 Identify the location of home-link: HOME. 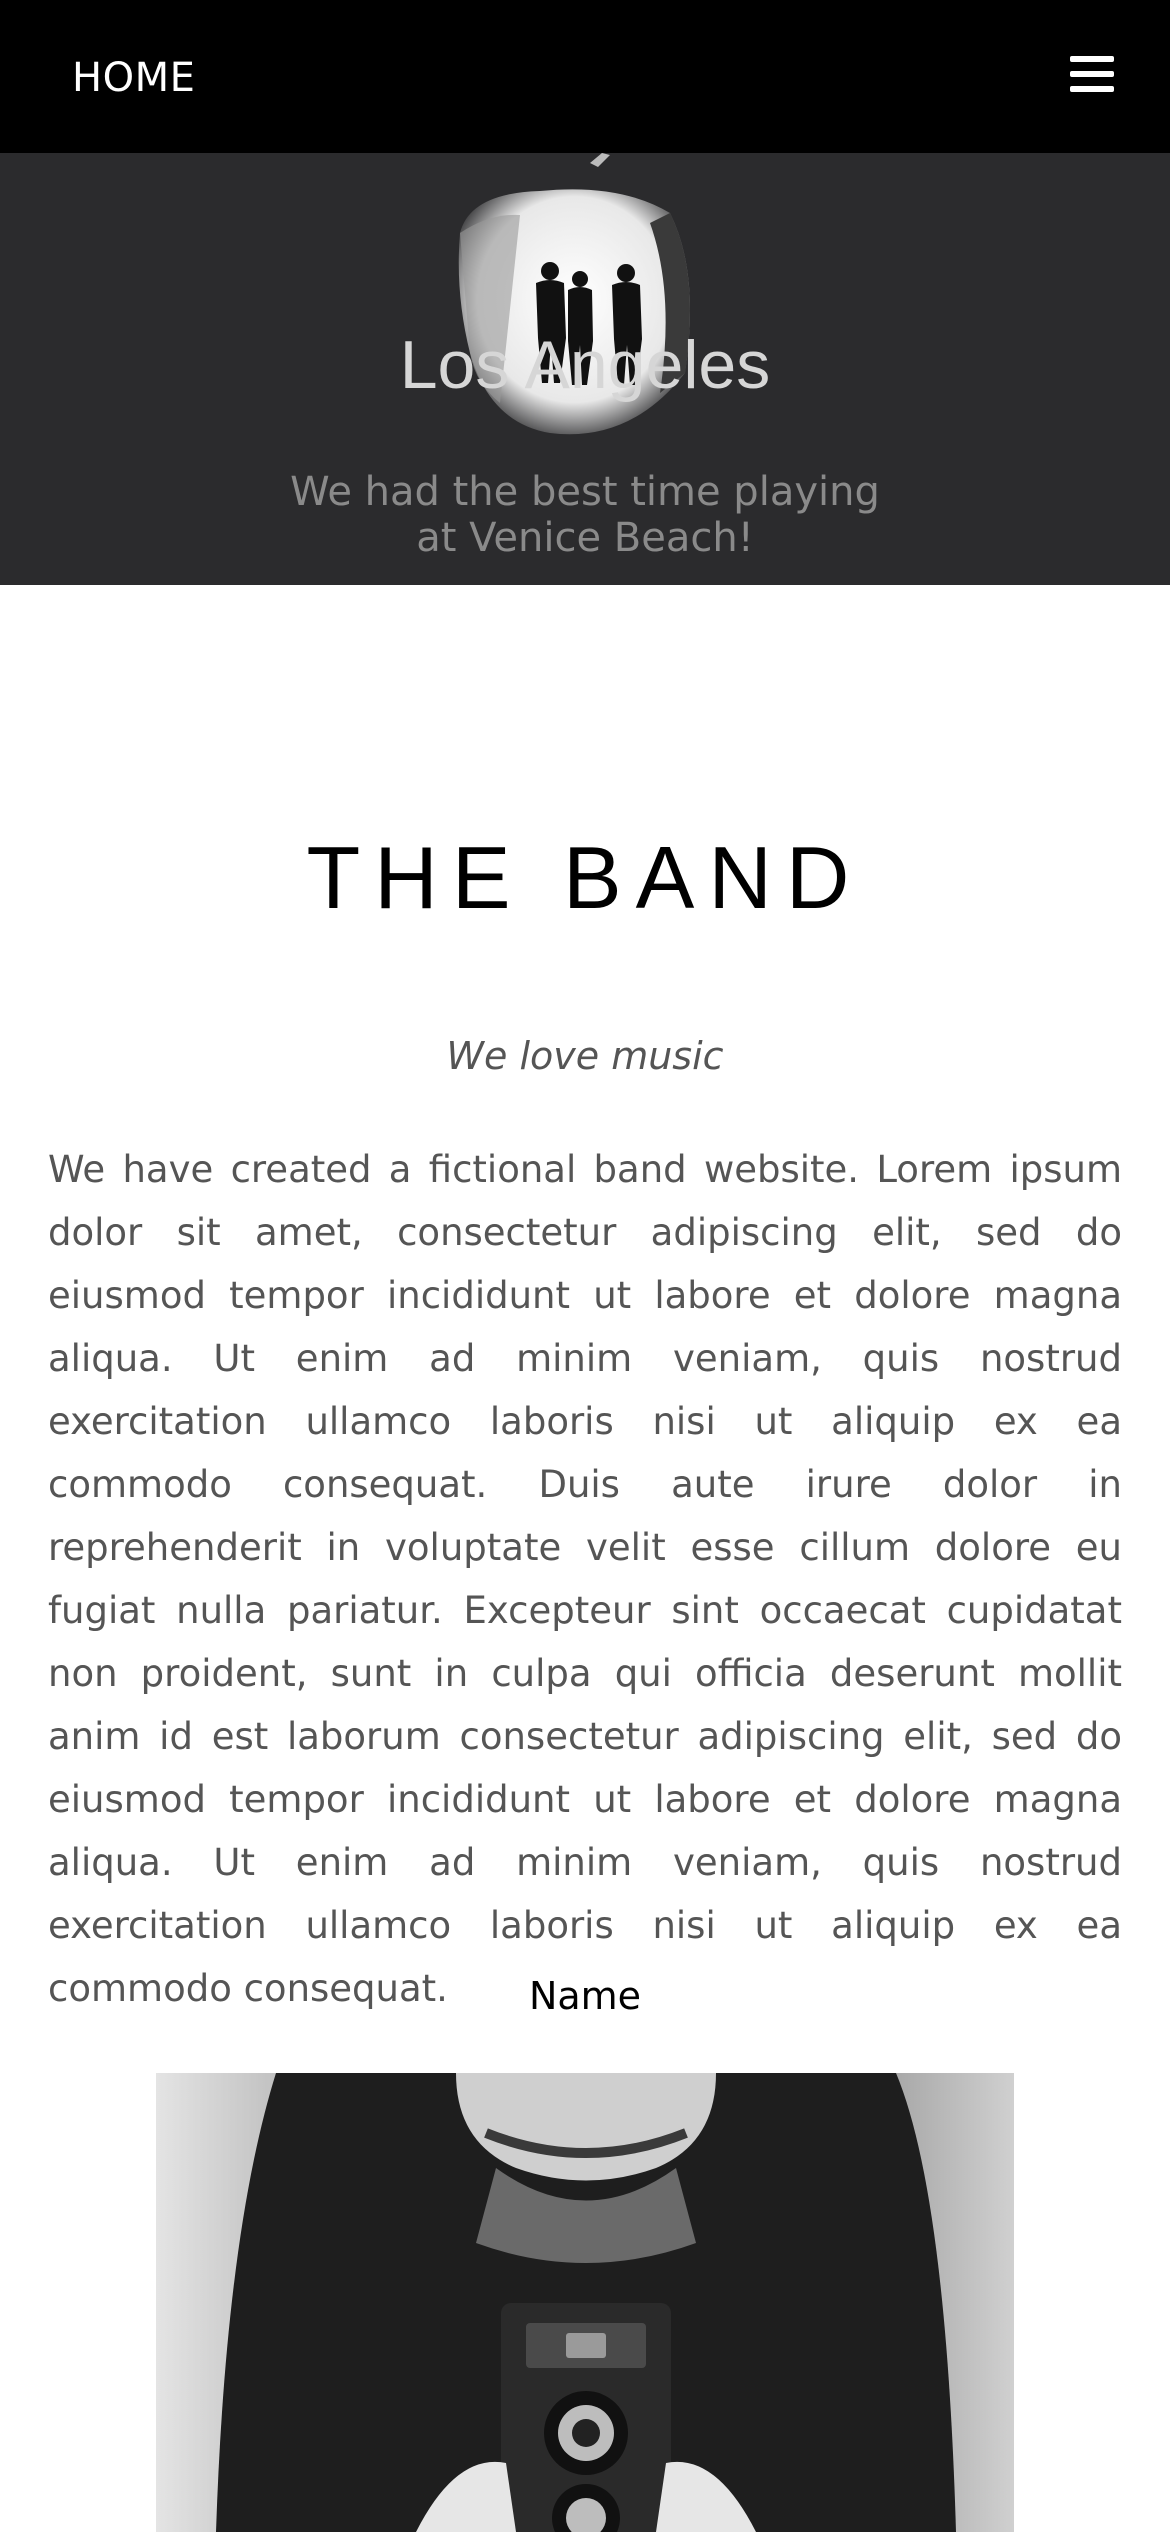
(133, 78).